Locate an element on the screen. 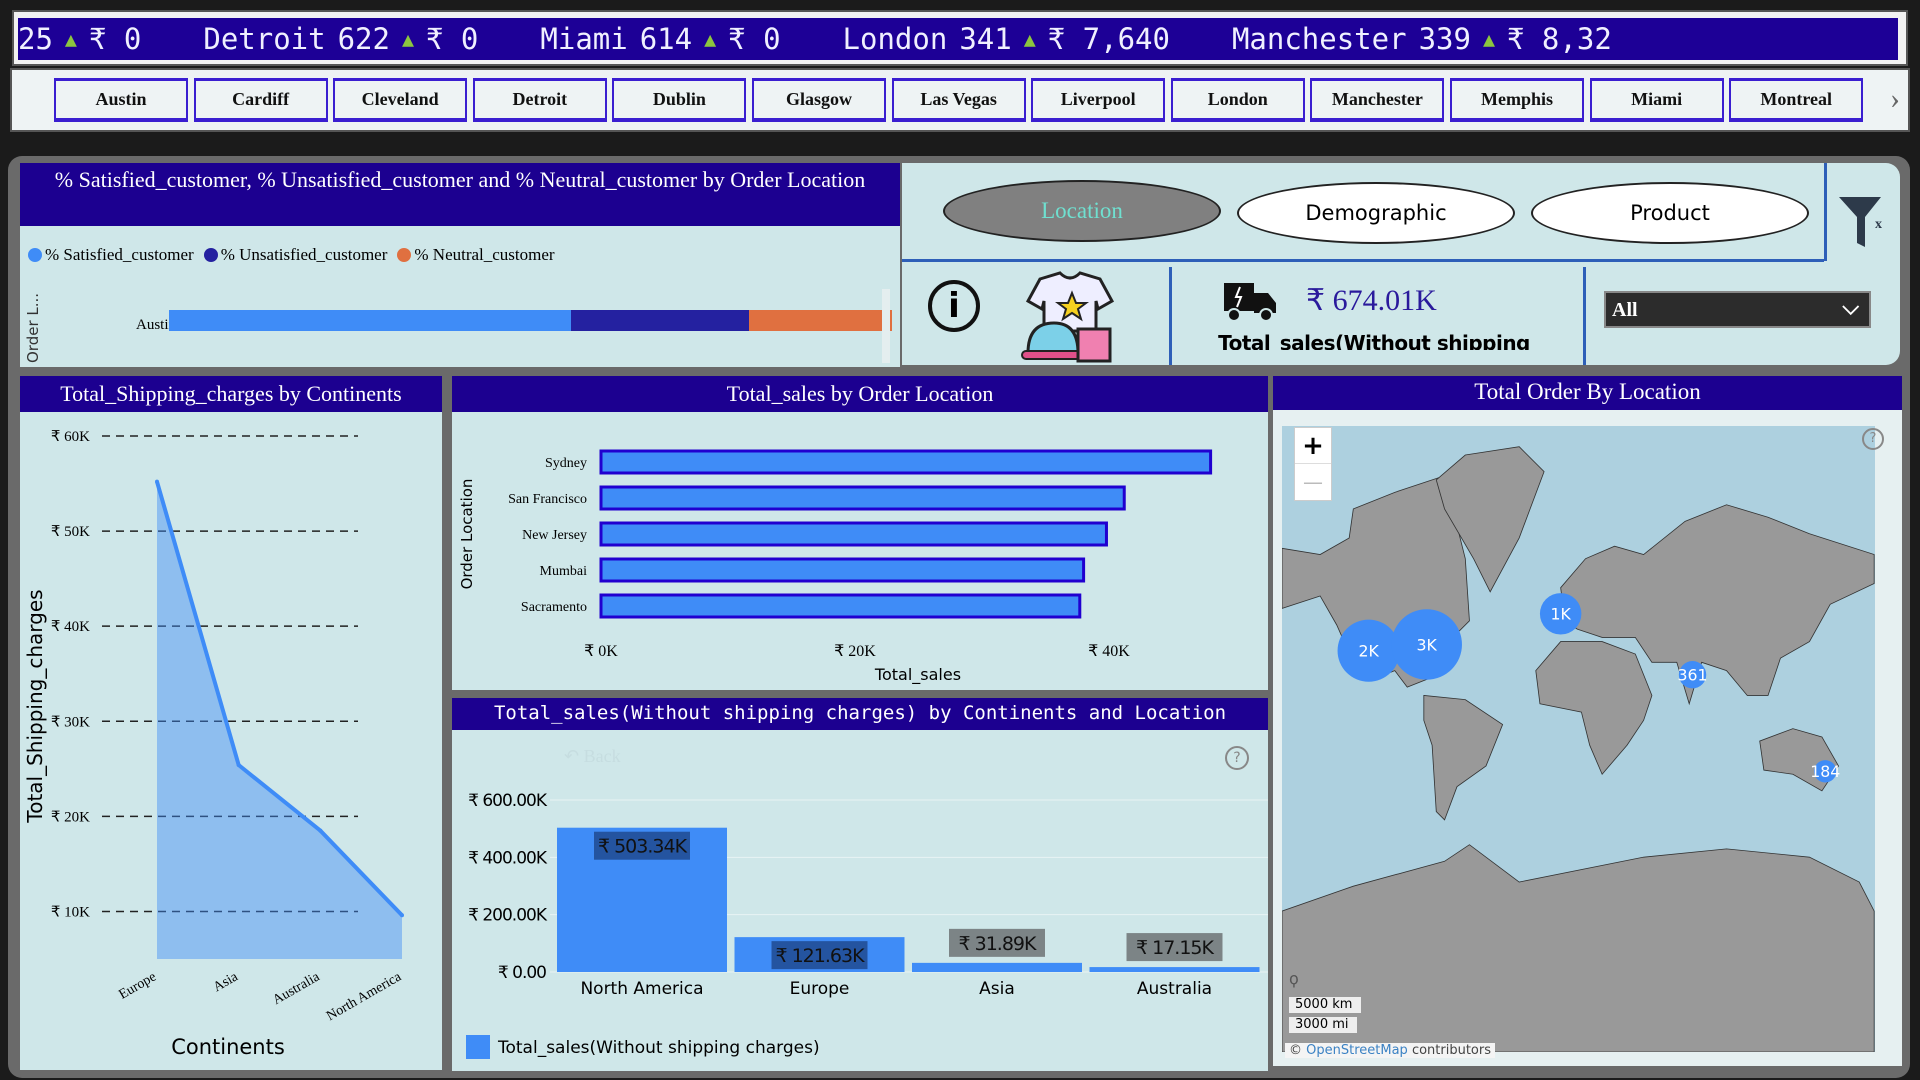 Image resolution: width=1920 pixels, height=1080 pixels. category-label: Mumbai is located at coordinates (564, 571).